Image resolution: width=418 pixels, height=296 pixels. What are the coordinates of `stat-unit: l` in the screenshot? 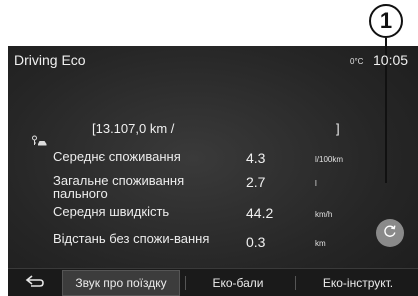 It's located at (316, 183).